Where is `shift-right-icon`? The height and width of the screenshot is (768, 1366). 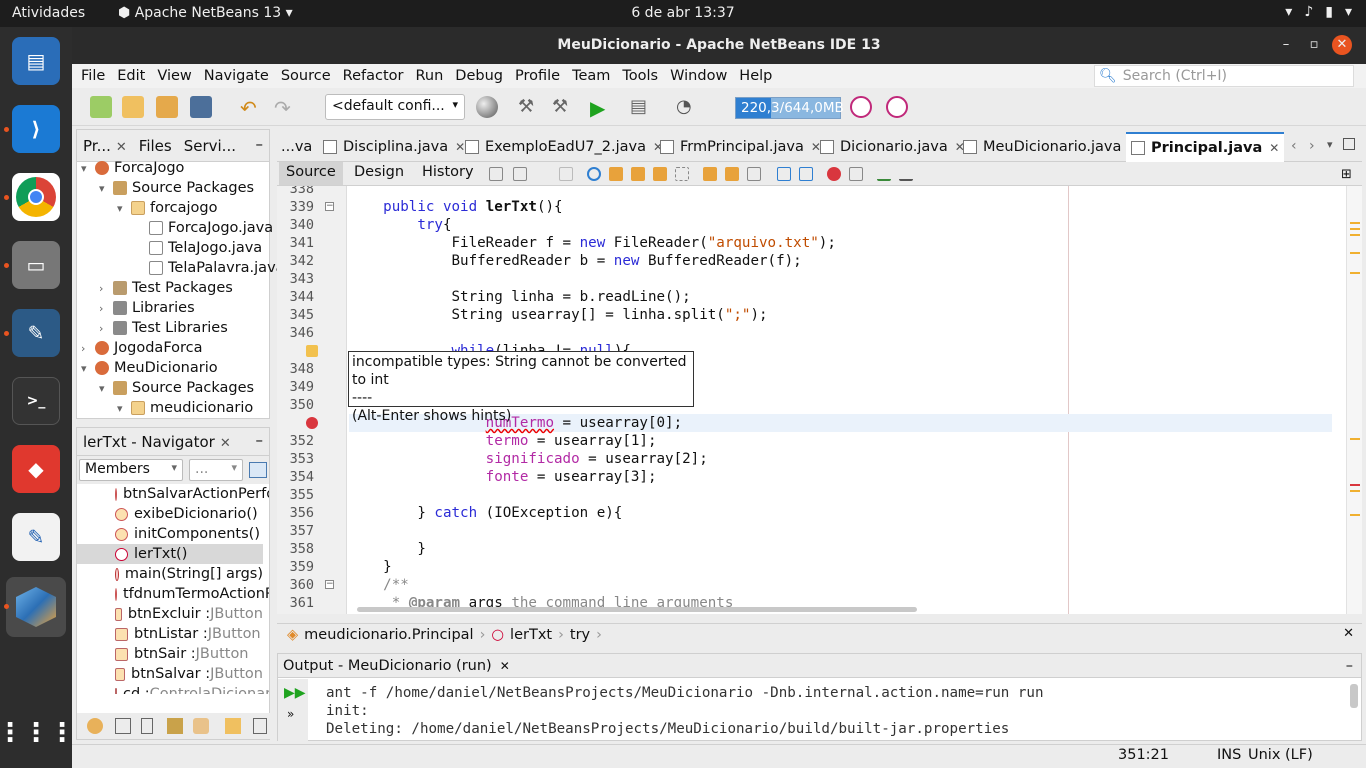
shift-right-icon is located at coordinates (806, 174).